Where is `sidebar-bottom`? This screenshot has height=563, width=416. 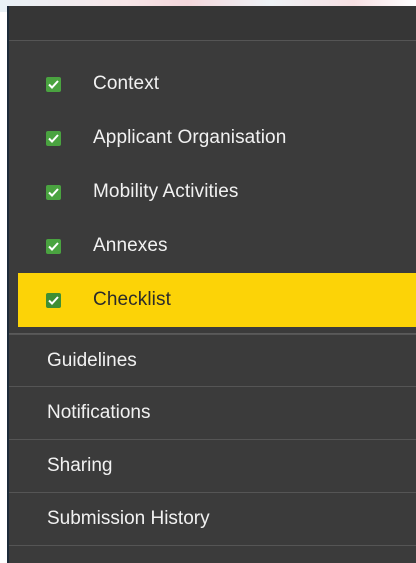 sidebar-bottom is located at coordinates (212, 554).